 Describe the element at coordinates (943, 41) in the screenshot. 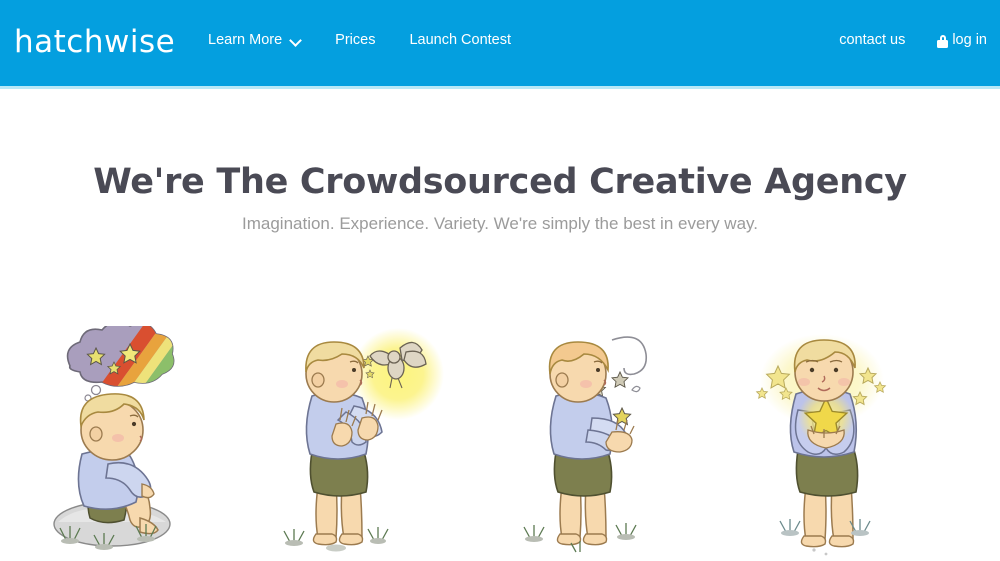

I see `lock-icon` at that location.